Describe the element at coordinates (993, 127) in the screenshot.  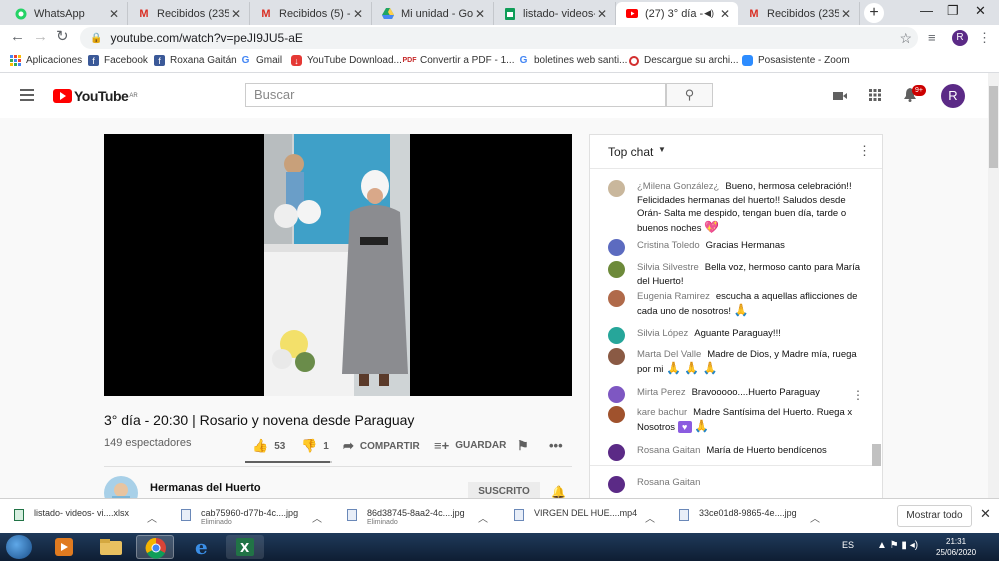
I see `page-scrollbar-thumb` at that location.